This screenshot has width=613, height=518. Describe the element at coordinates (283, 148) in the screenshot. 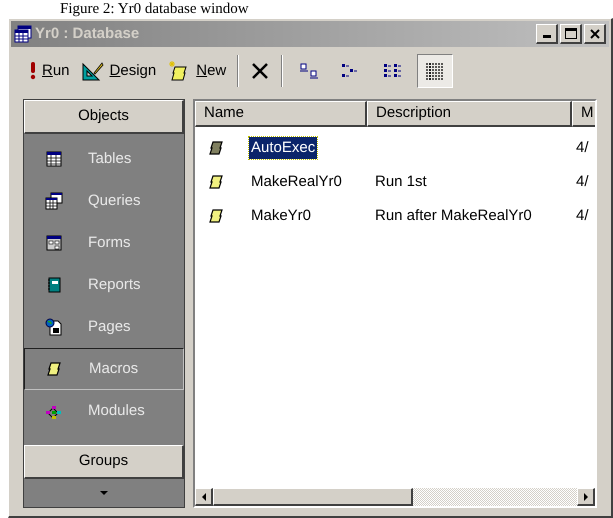

I see `macro-name: AutoExec` at that location.